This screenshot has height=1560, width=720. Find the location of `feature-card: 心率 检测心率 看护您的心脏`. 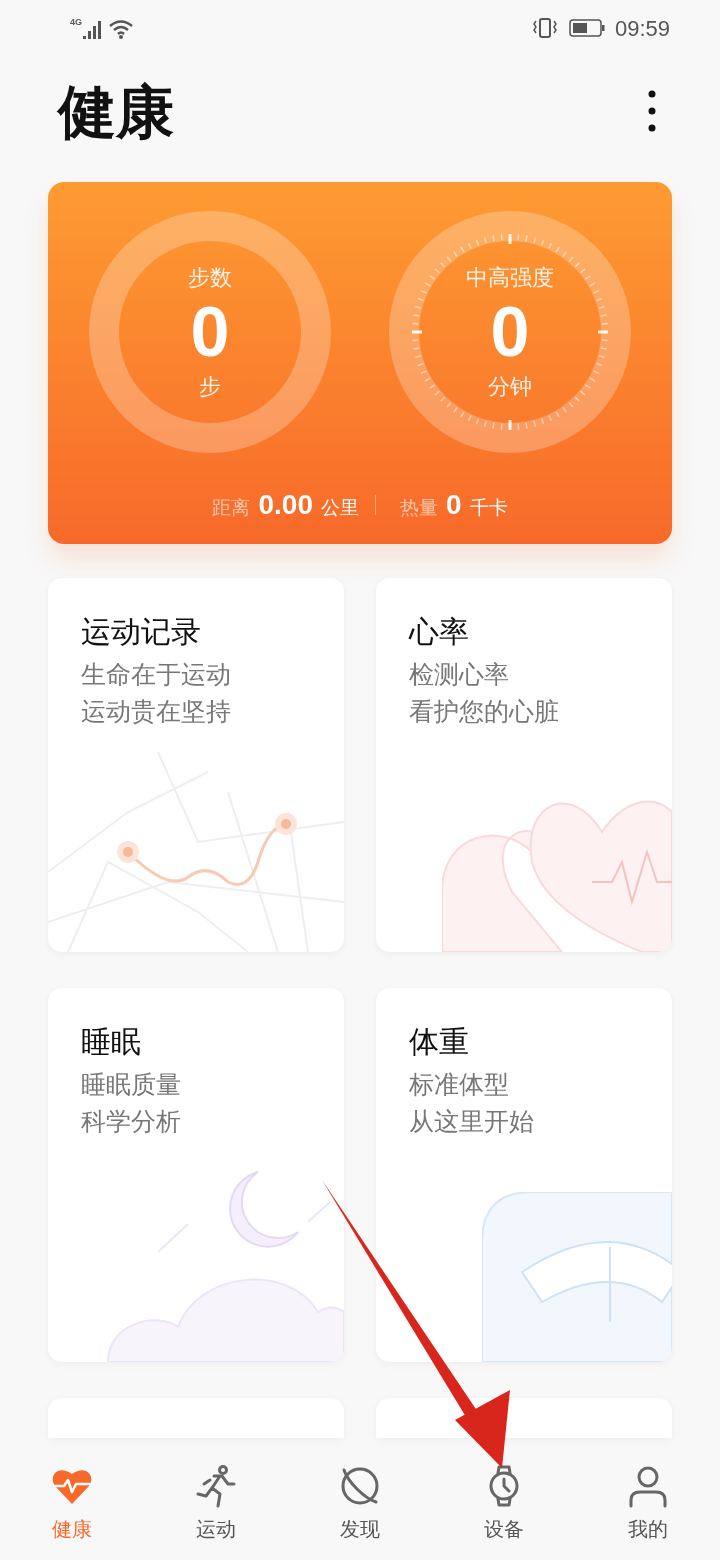

feature-card: 心率 检测心率 看护您的心脏 is located at coordinates (524, 765).